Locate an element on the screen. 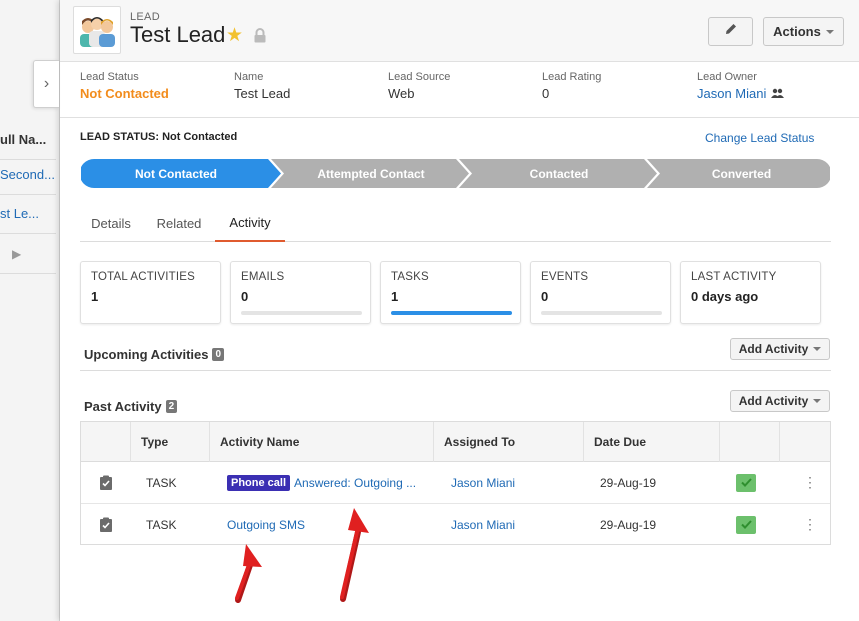 Image resolution: width=859 pixels, height=621 pixels. path-step-attempted-contact: Attempted Contact is located at coordinates (371, 173).